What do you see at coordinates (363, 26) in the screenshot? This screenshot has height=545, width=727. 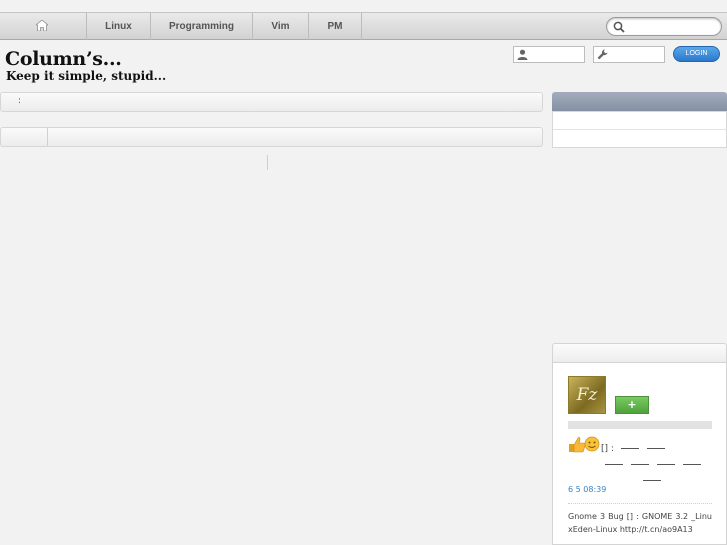 I see `top-nav-bar: Linux Programming Vim PM` at bounding box center [363, 26].